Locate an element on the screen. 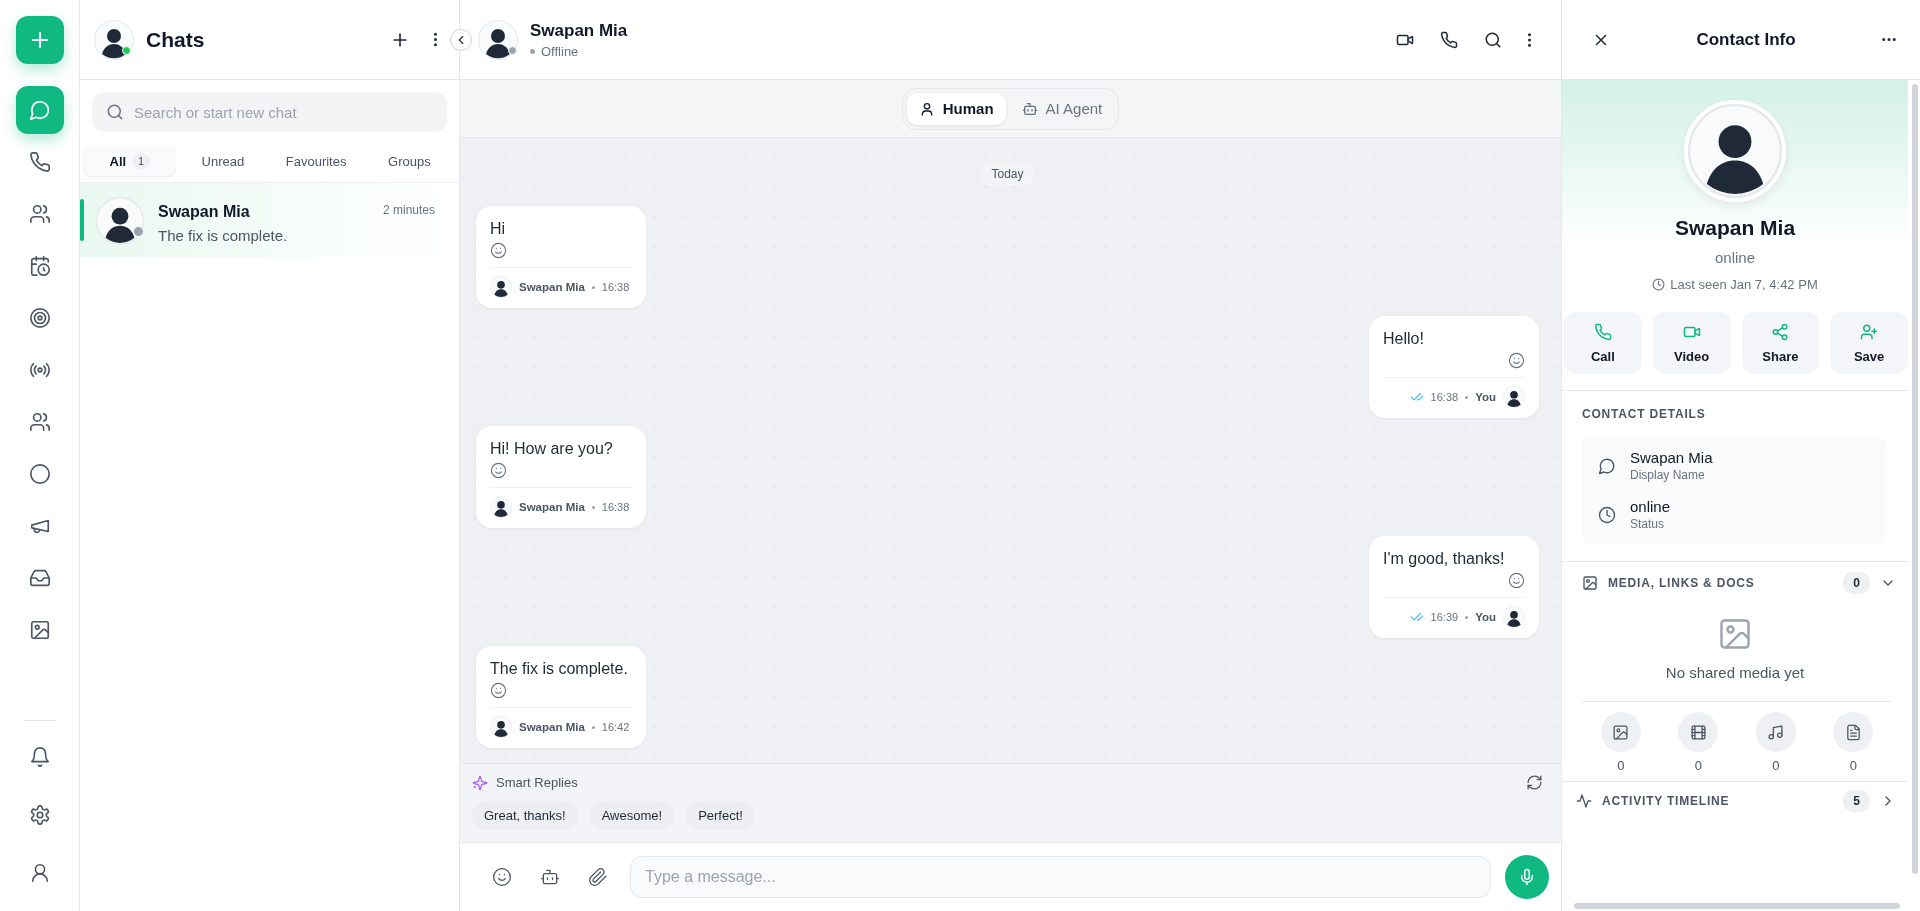 The width and height of the screenshot is (1920, 911). count-badge: 5 is located at coordinates (1856, 801).